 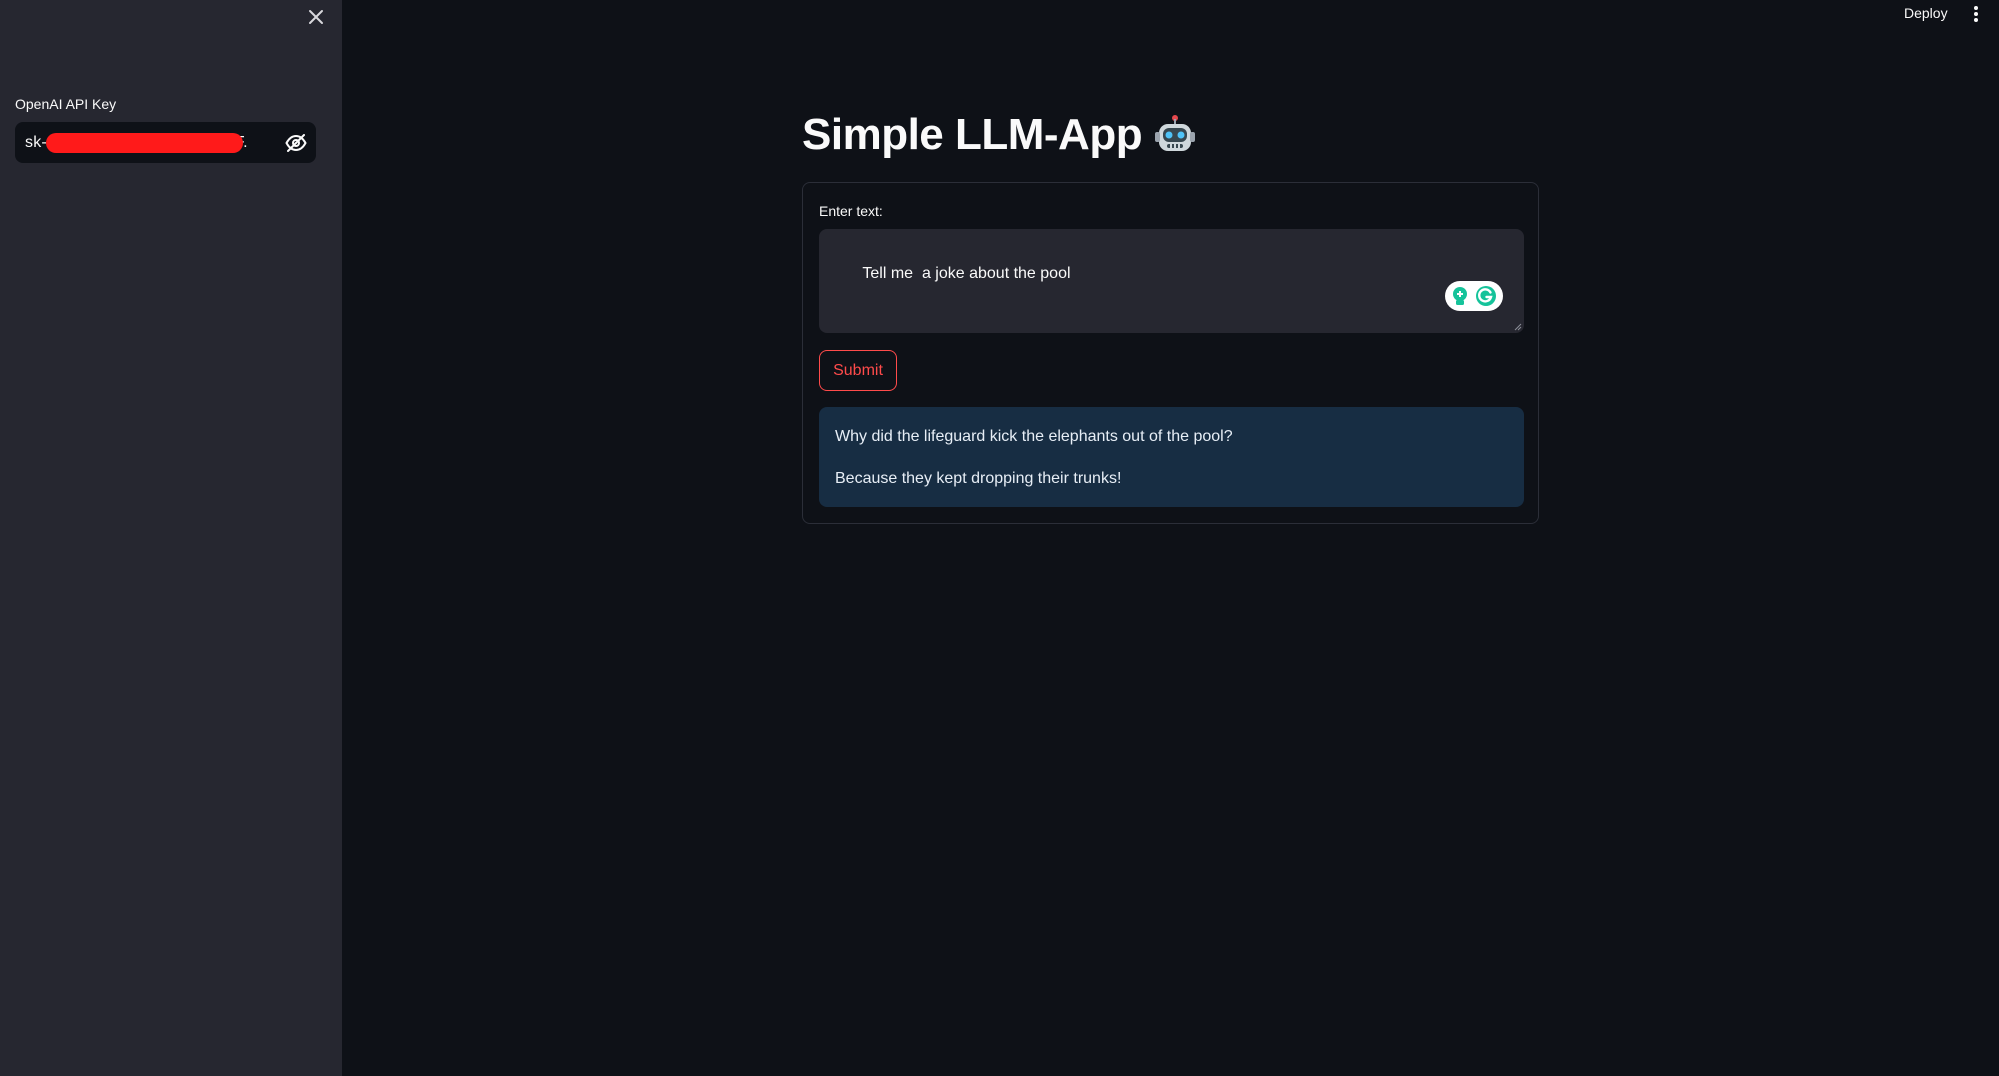 I want to click on page-title: Simple LLM-App, so click(x=972, y=134).